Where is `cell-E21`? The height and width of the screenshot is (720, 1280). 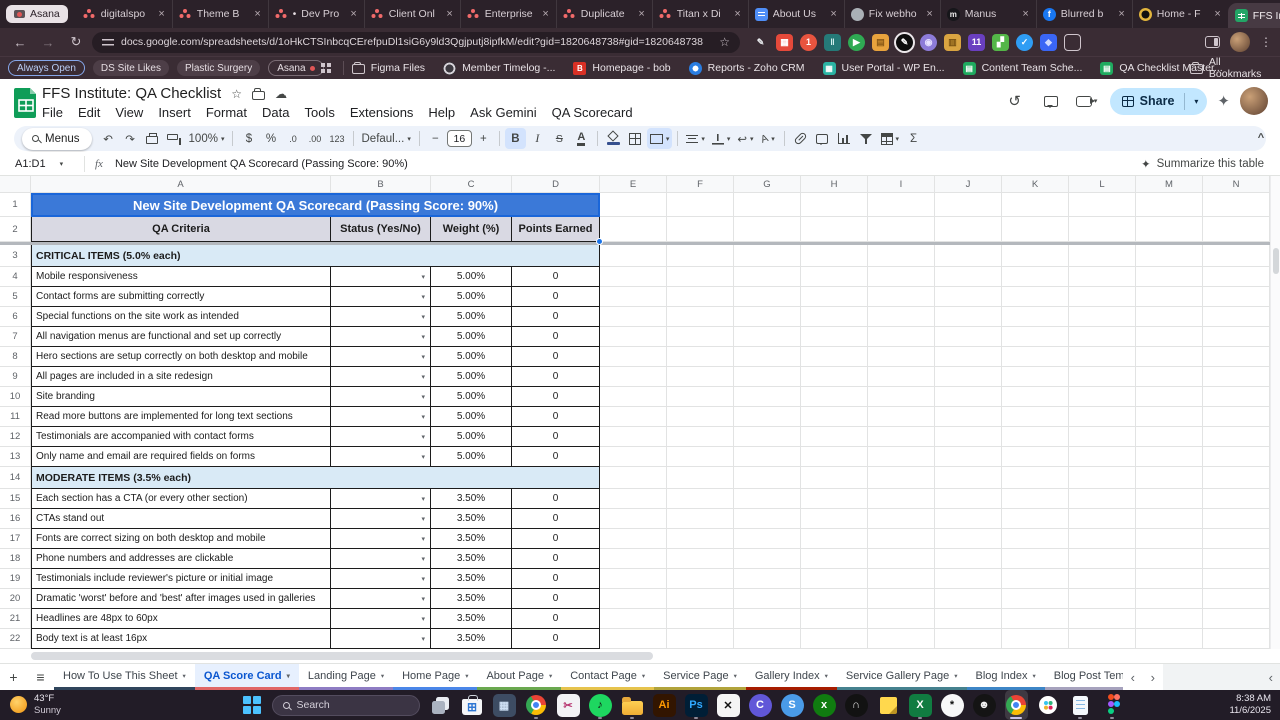 cell-E21 is located at coordinates (633, 619).